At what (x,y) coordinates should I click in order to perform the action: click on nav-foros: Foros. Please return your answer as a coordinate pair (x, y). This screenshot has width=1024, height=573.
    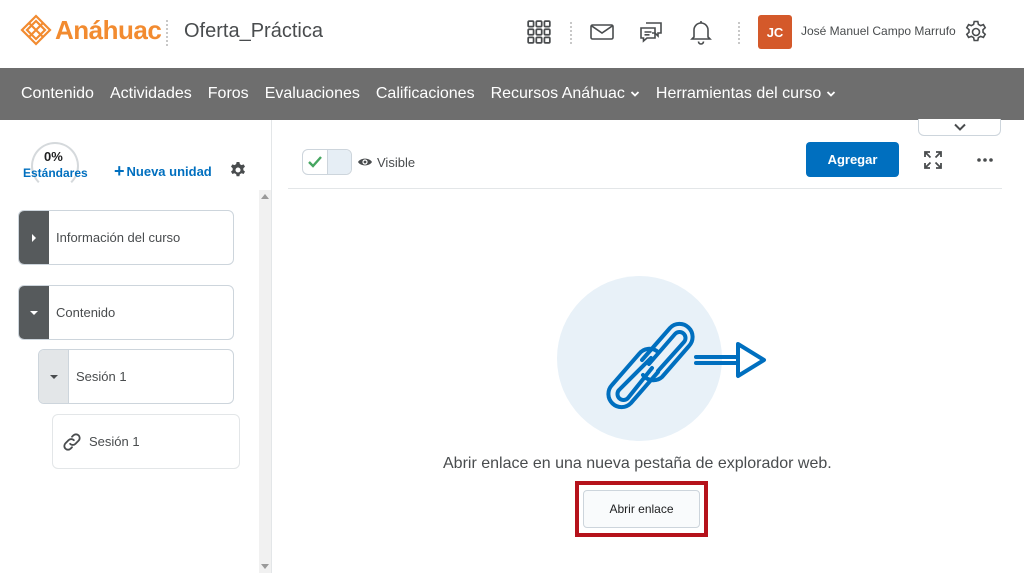
    Looking at the image, I should click on (228, 94).